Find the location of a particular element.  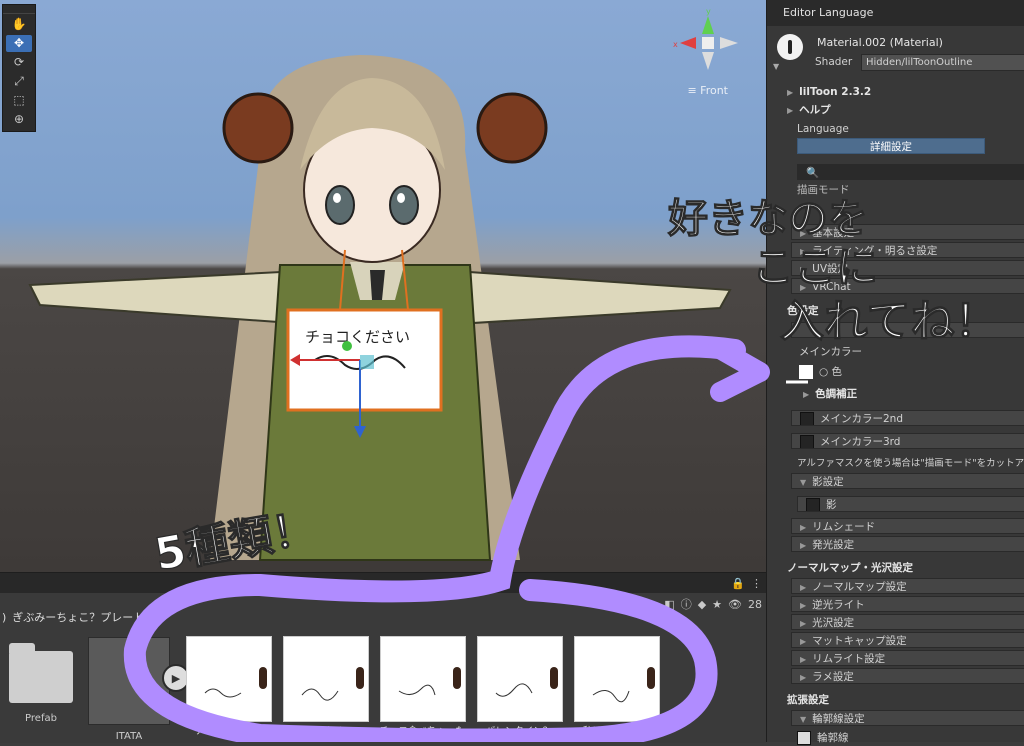

inspector-tab: Editor Language is located at coordinates (895, 13).